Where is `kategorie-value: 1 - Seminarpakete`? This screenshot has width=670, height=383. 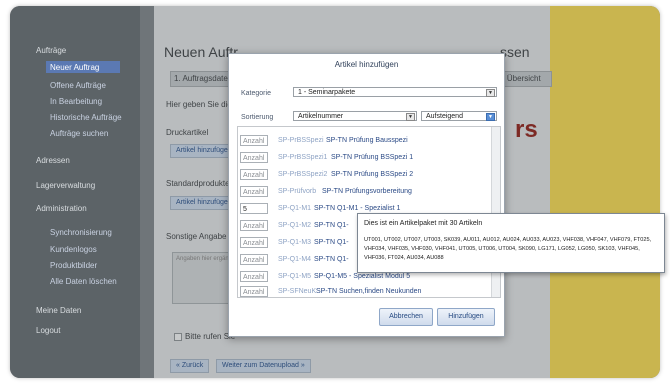 kategorie-value: 1 - Seminarpakete is located at coordinates (327, 92).